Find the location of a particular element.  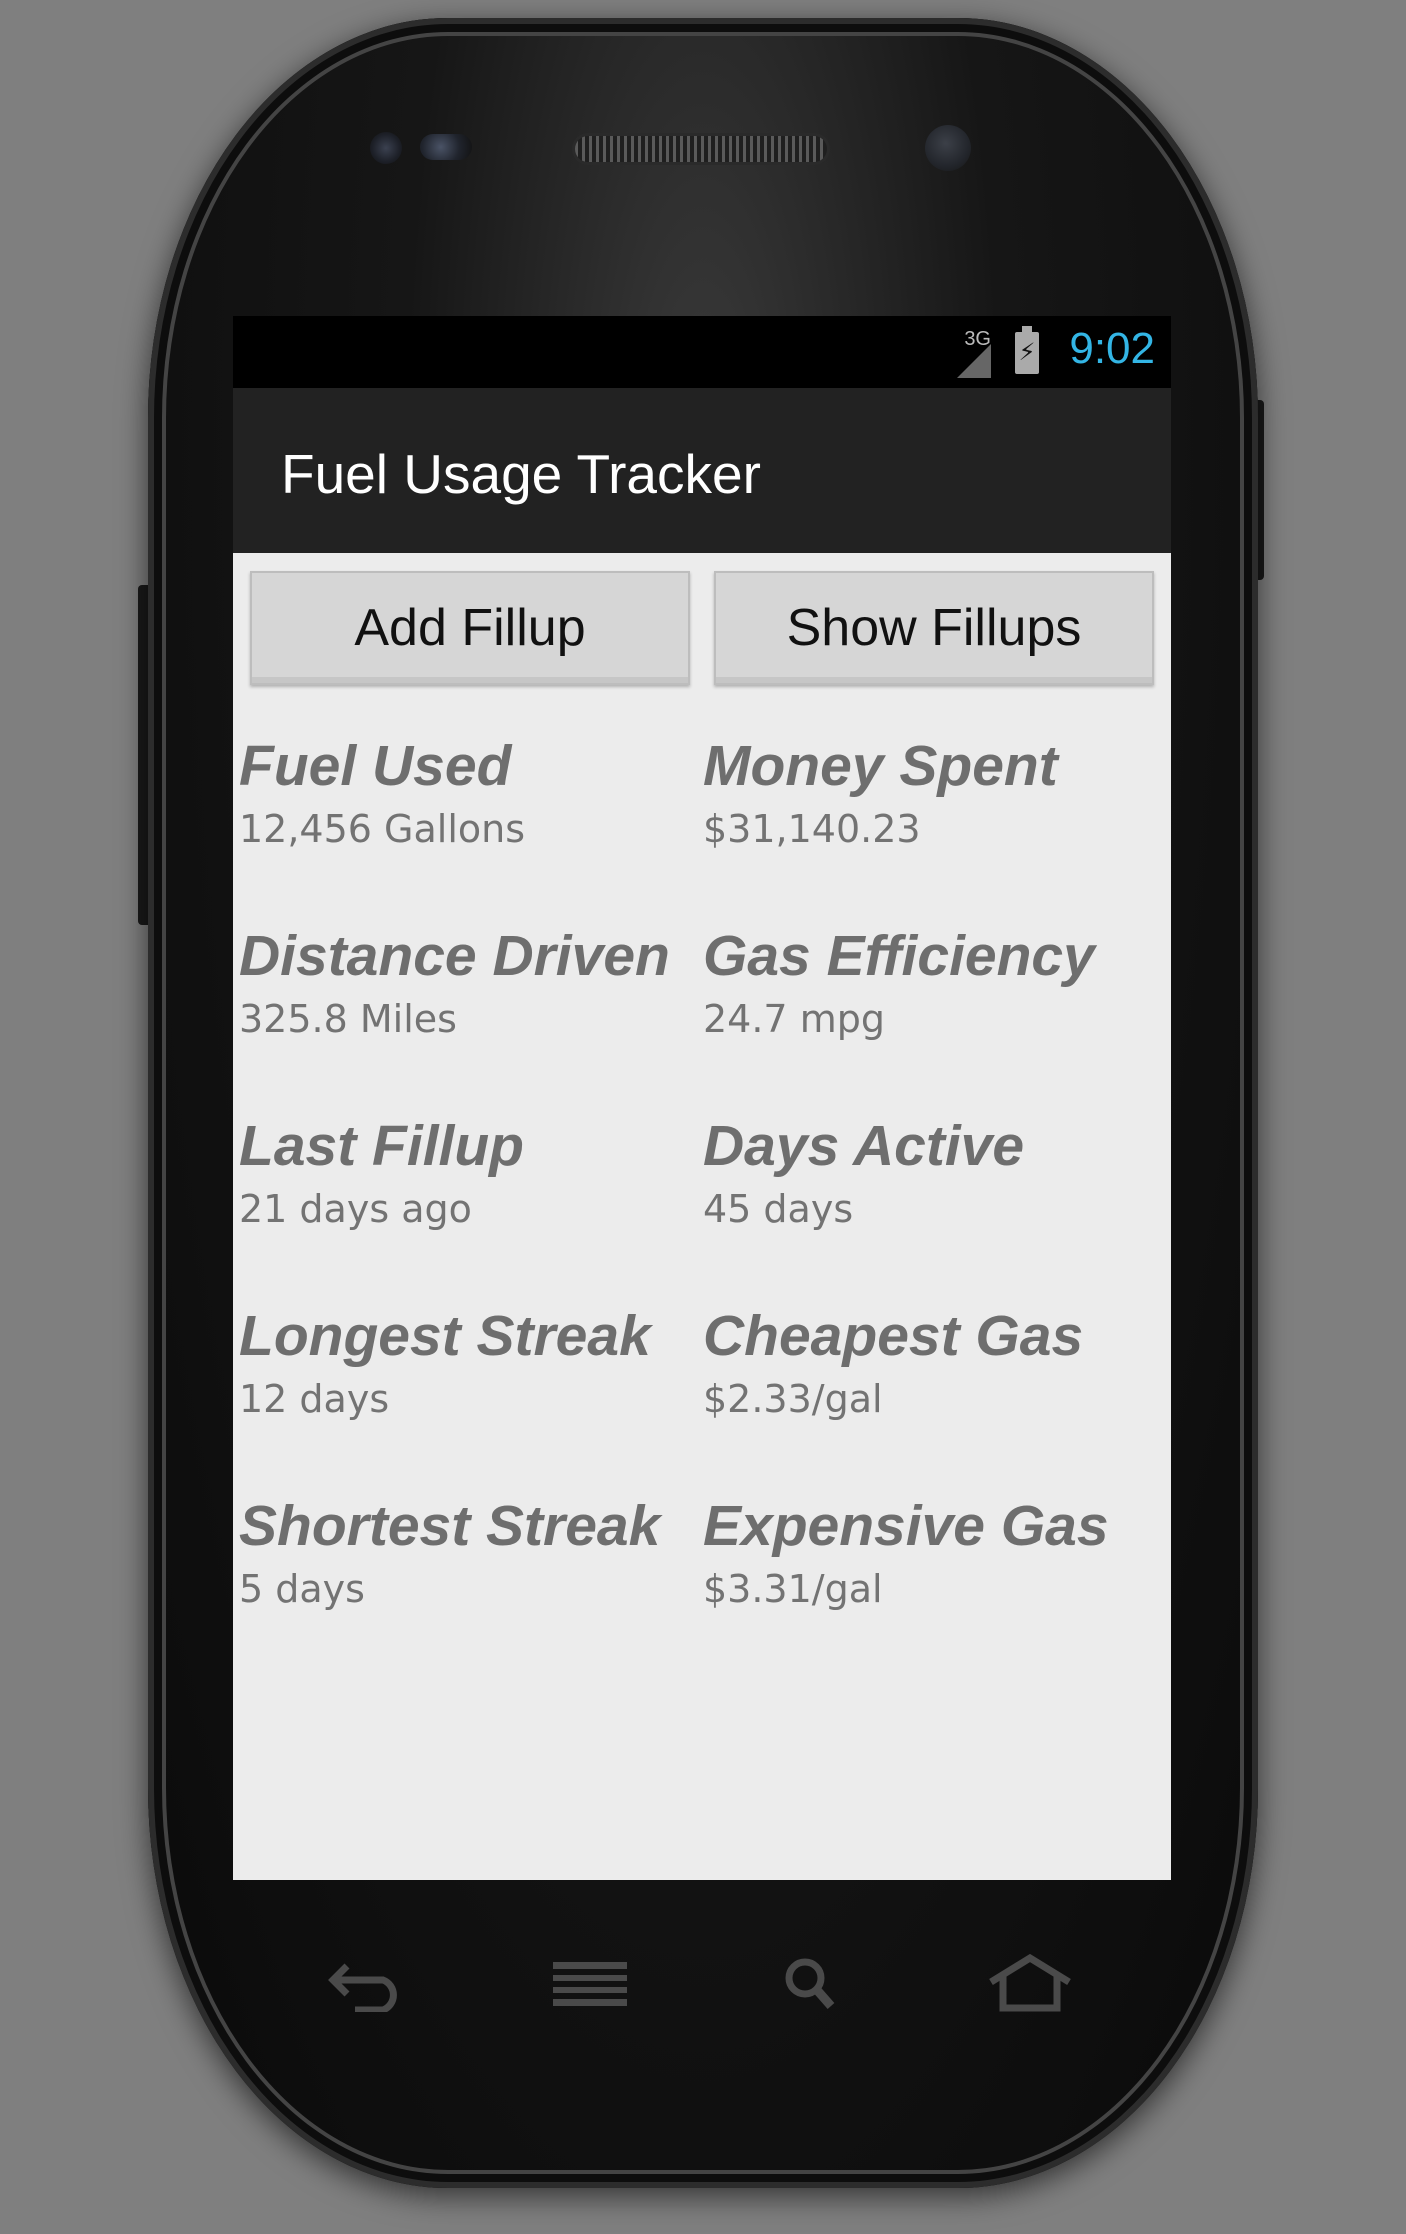

stat-value: 325.8 Miles is located at coordinates (348, 1019).